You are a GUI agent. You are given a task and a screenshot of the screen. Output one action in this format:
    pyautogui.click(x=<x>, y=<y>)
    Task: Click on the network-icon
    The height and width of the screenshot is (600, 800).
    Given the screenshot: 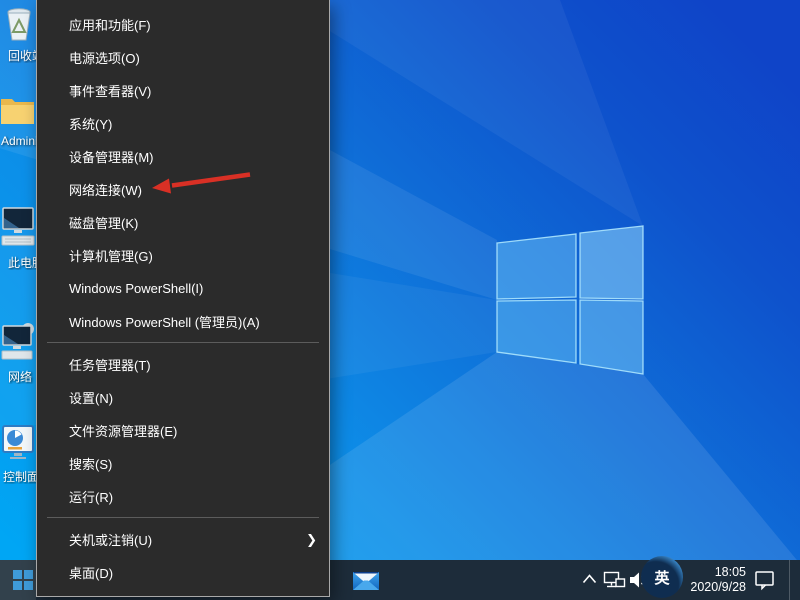 What is the action you would take?
    pyautogui.click(x=17, y=341)
    